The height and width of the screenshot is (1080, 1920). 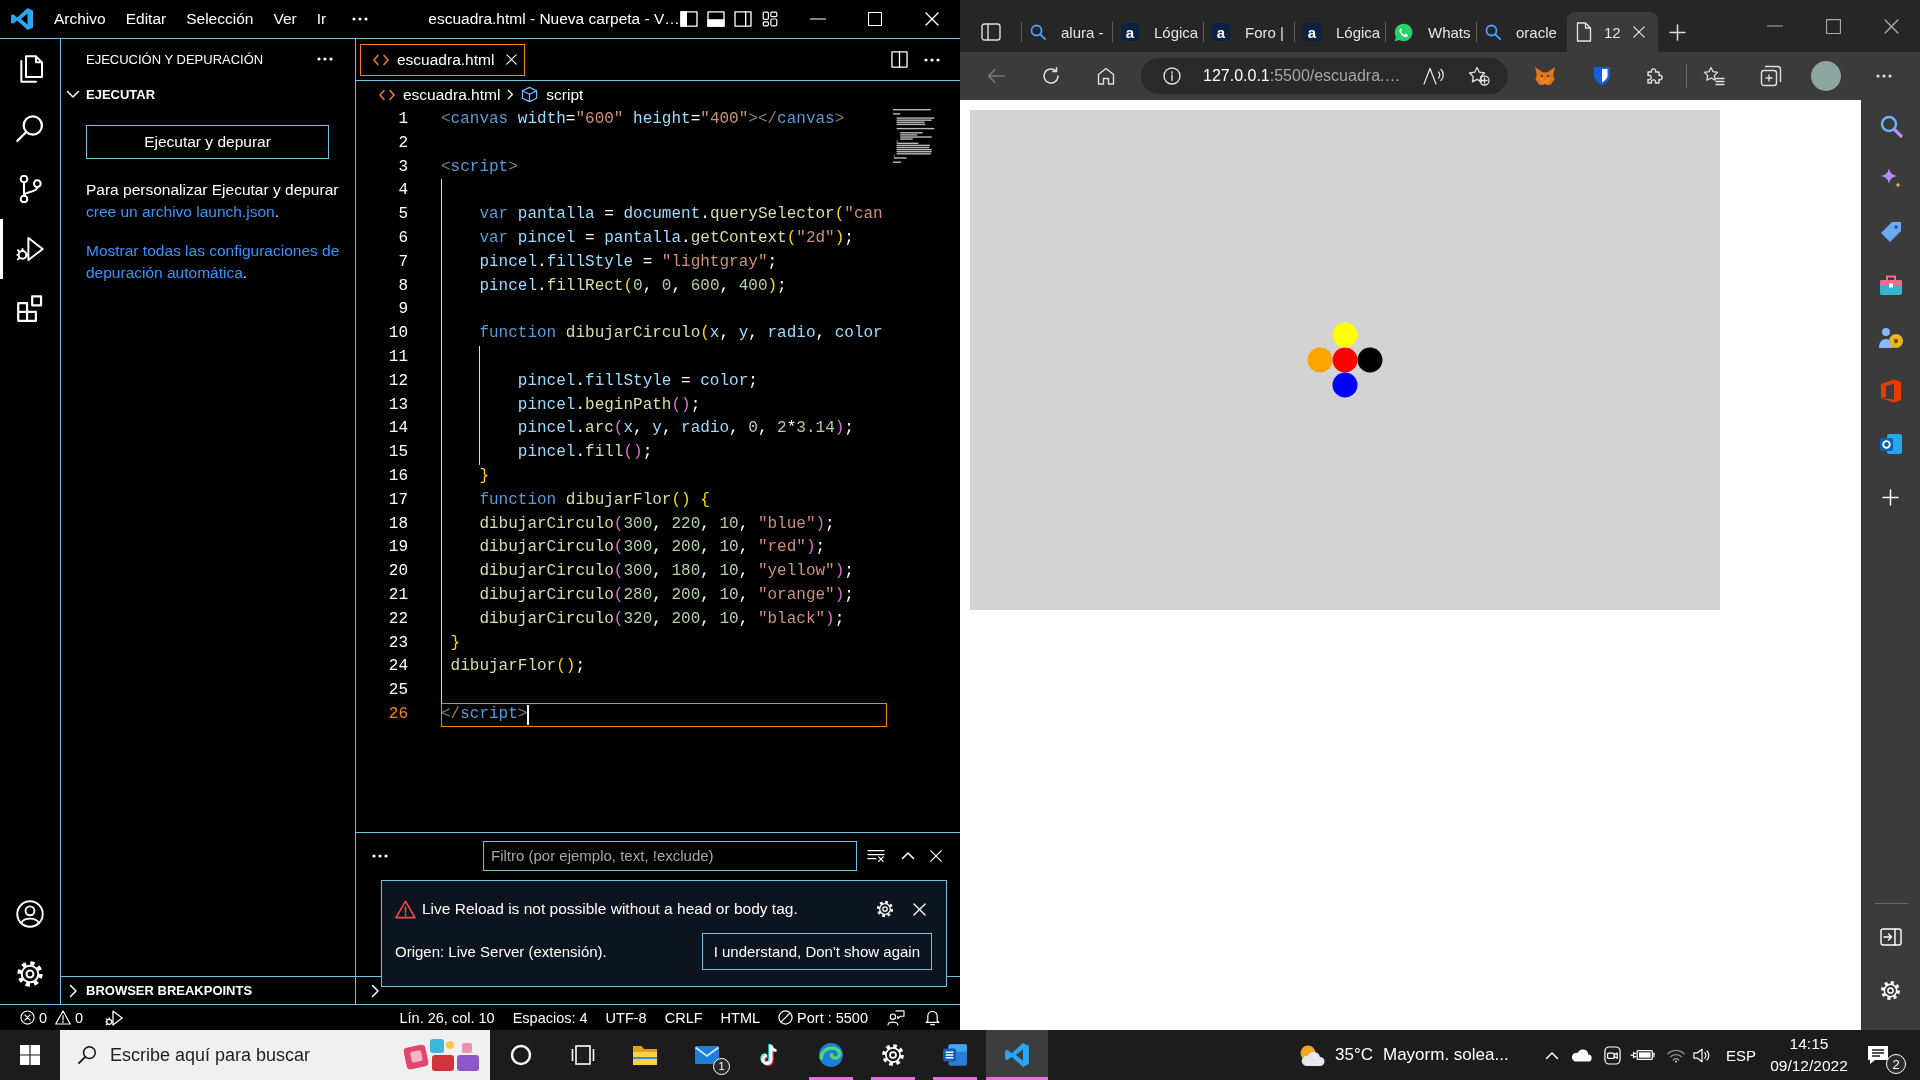 I want to click on breadcrumb-item: escuadra.html, so click(x=440, y=94).